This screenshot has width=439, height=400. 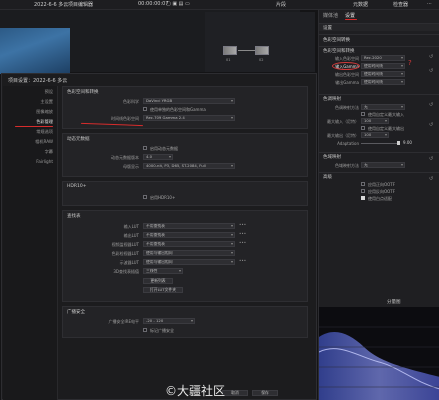 What do you see at coordinates (189, 166) in the screenshot?
I see `mastering-display-select: 4000-nit, P3, D65, ST.2084, Full` at bounding box center [189, 166].